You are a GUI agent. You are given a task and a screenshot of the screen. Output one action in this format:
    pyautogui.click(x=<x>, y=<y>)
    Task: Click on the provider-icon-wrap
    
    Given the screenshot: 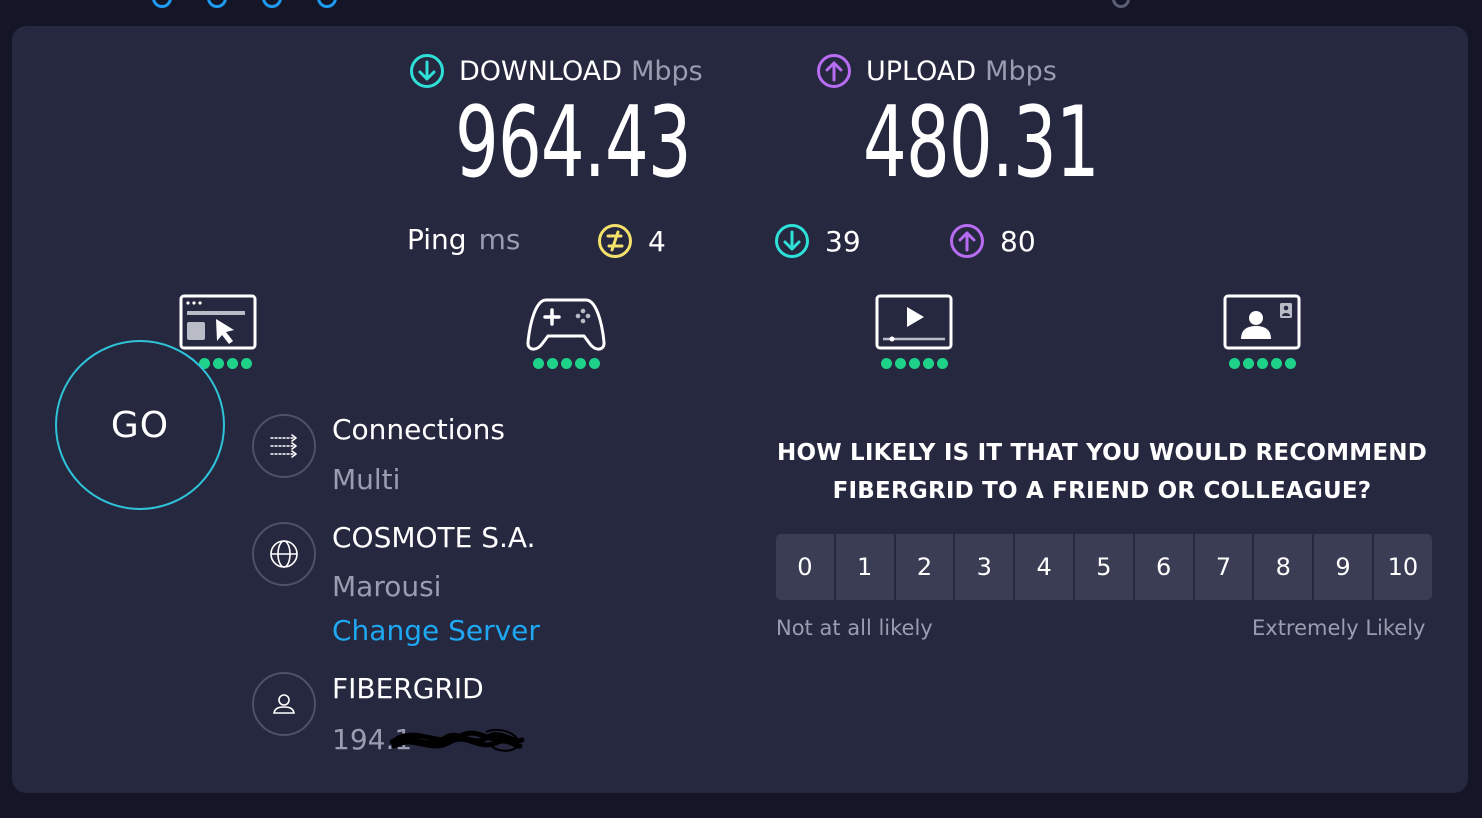 What is the action you would take?
    pyautogui.click(x=284, y=704)
    